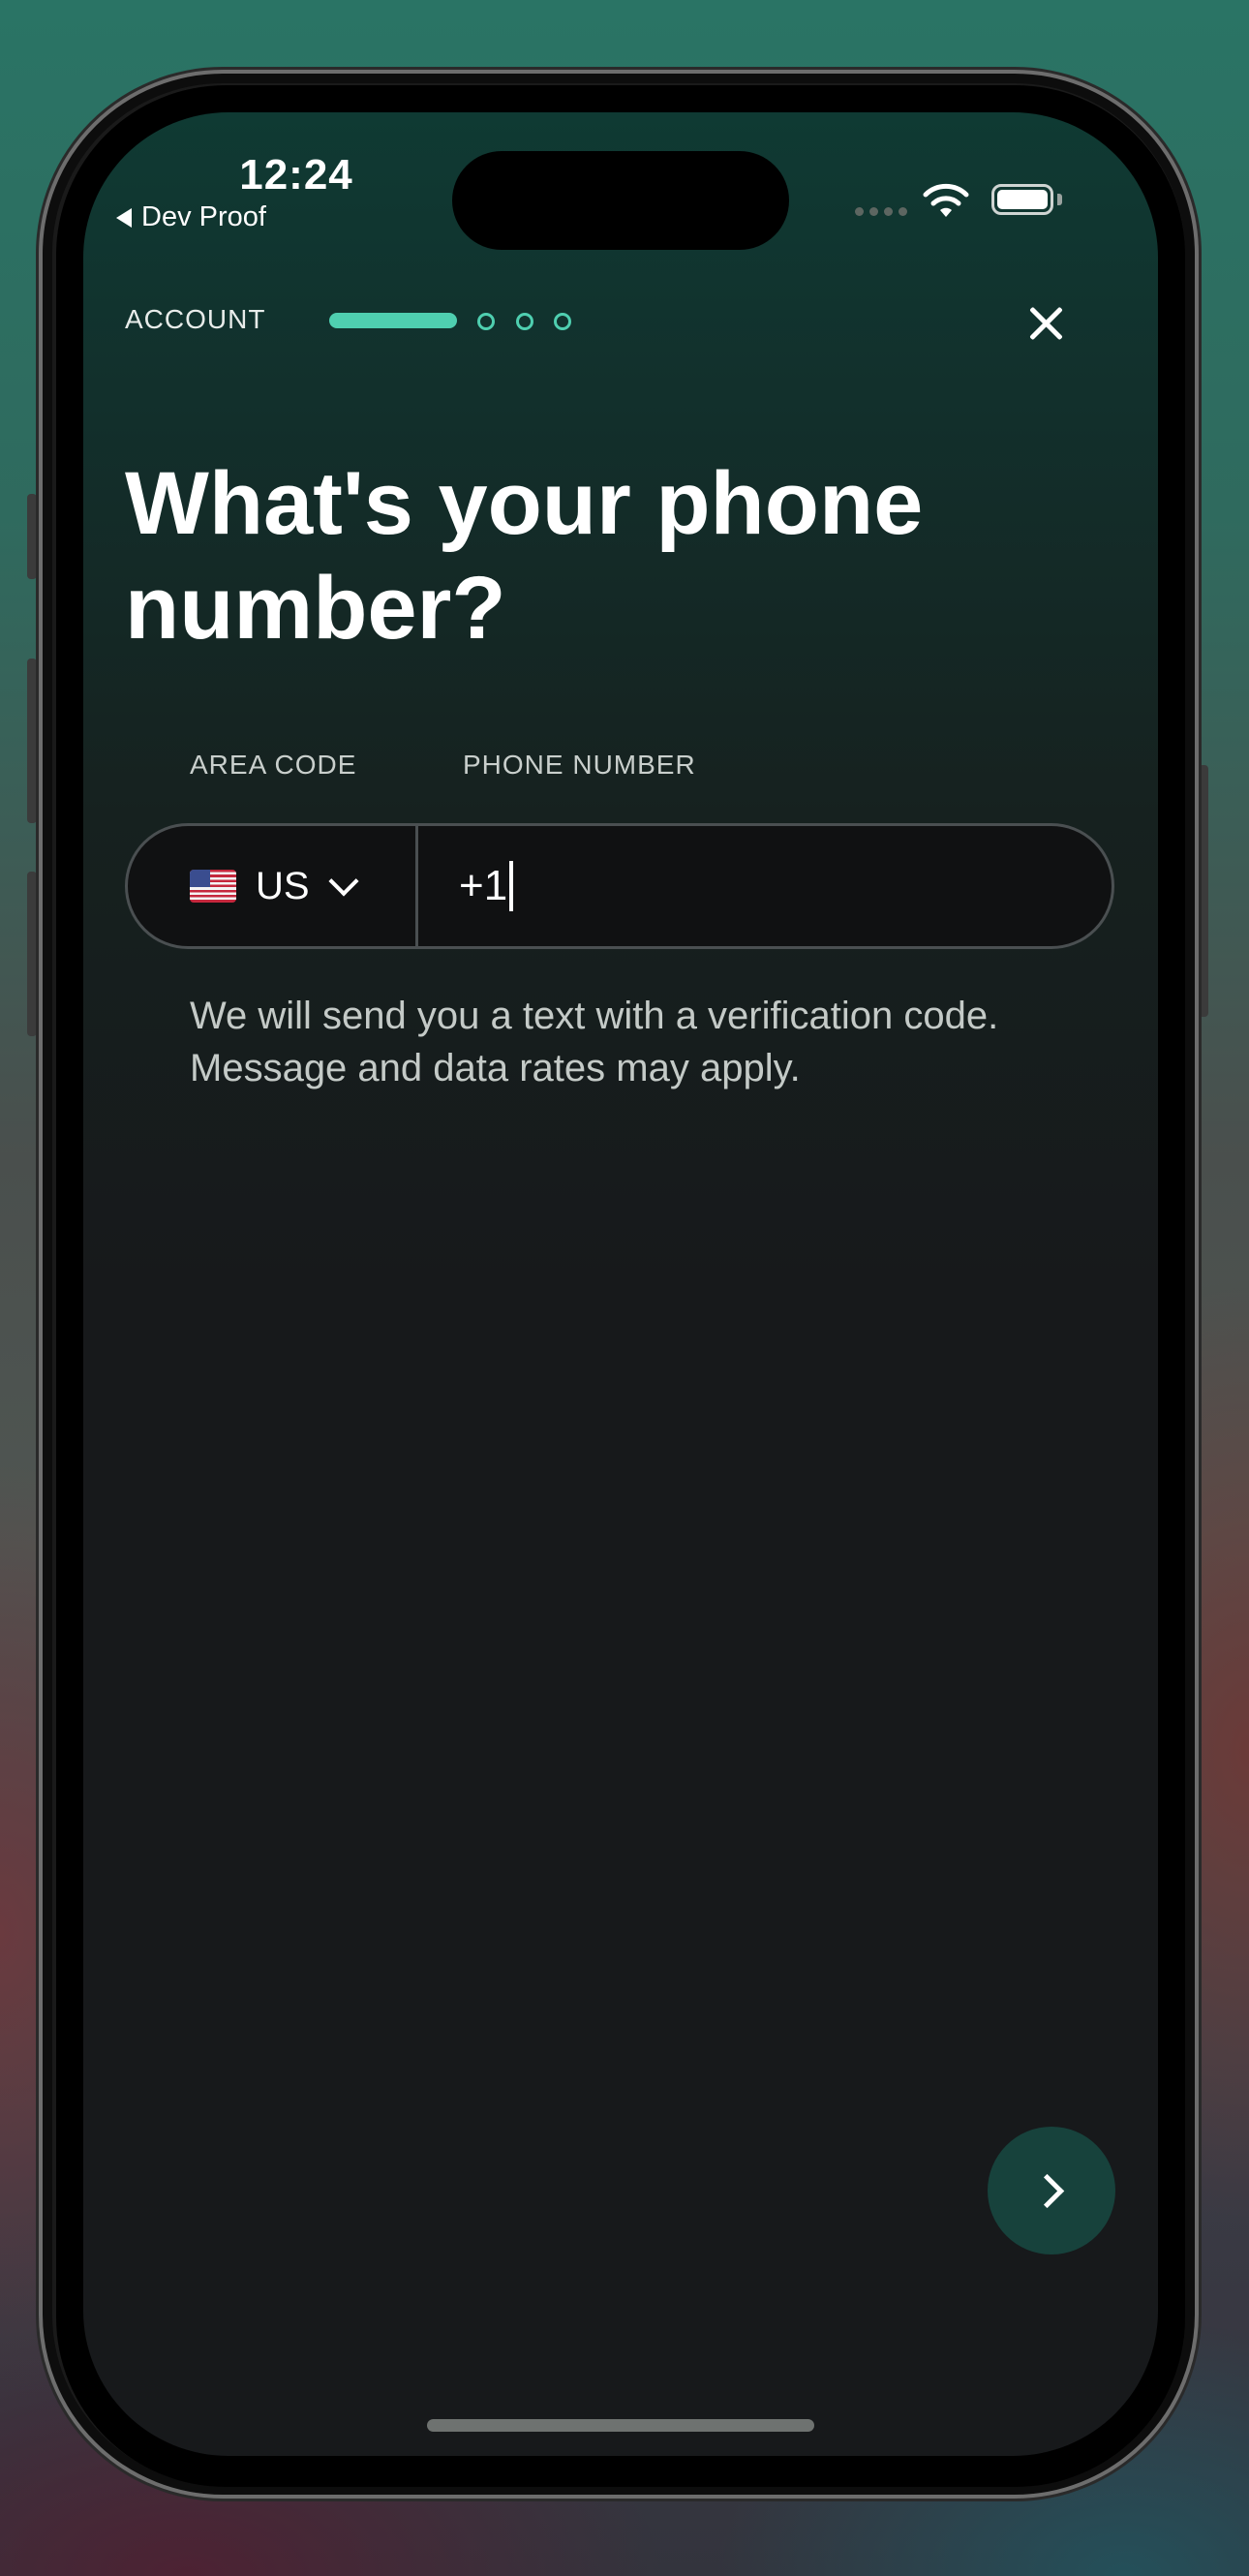 The image size is (1249, 2576). What do you see at coordinates (296, 175) in the screenshot?
I see `status-time: 12:24` at bounding box center [296, 175].